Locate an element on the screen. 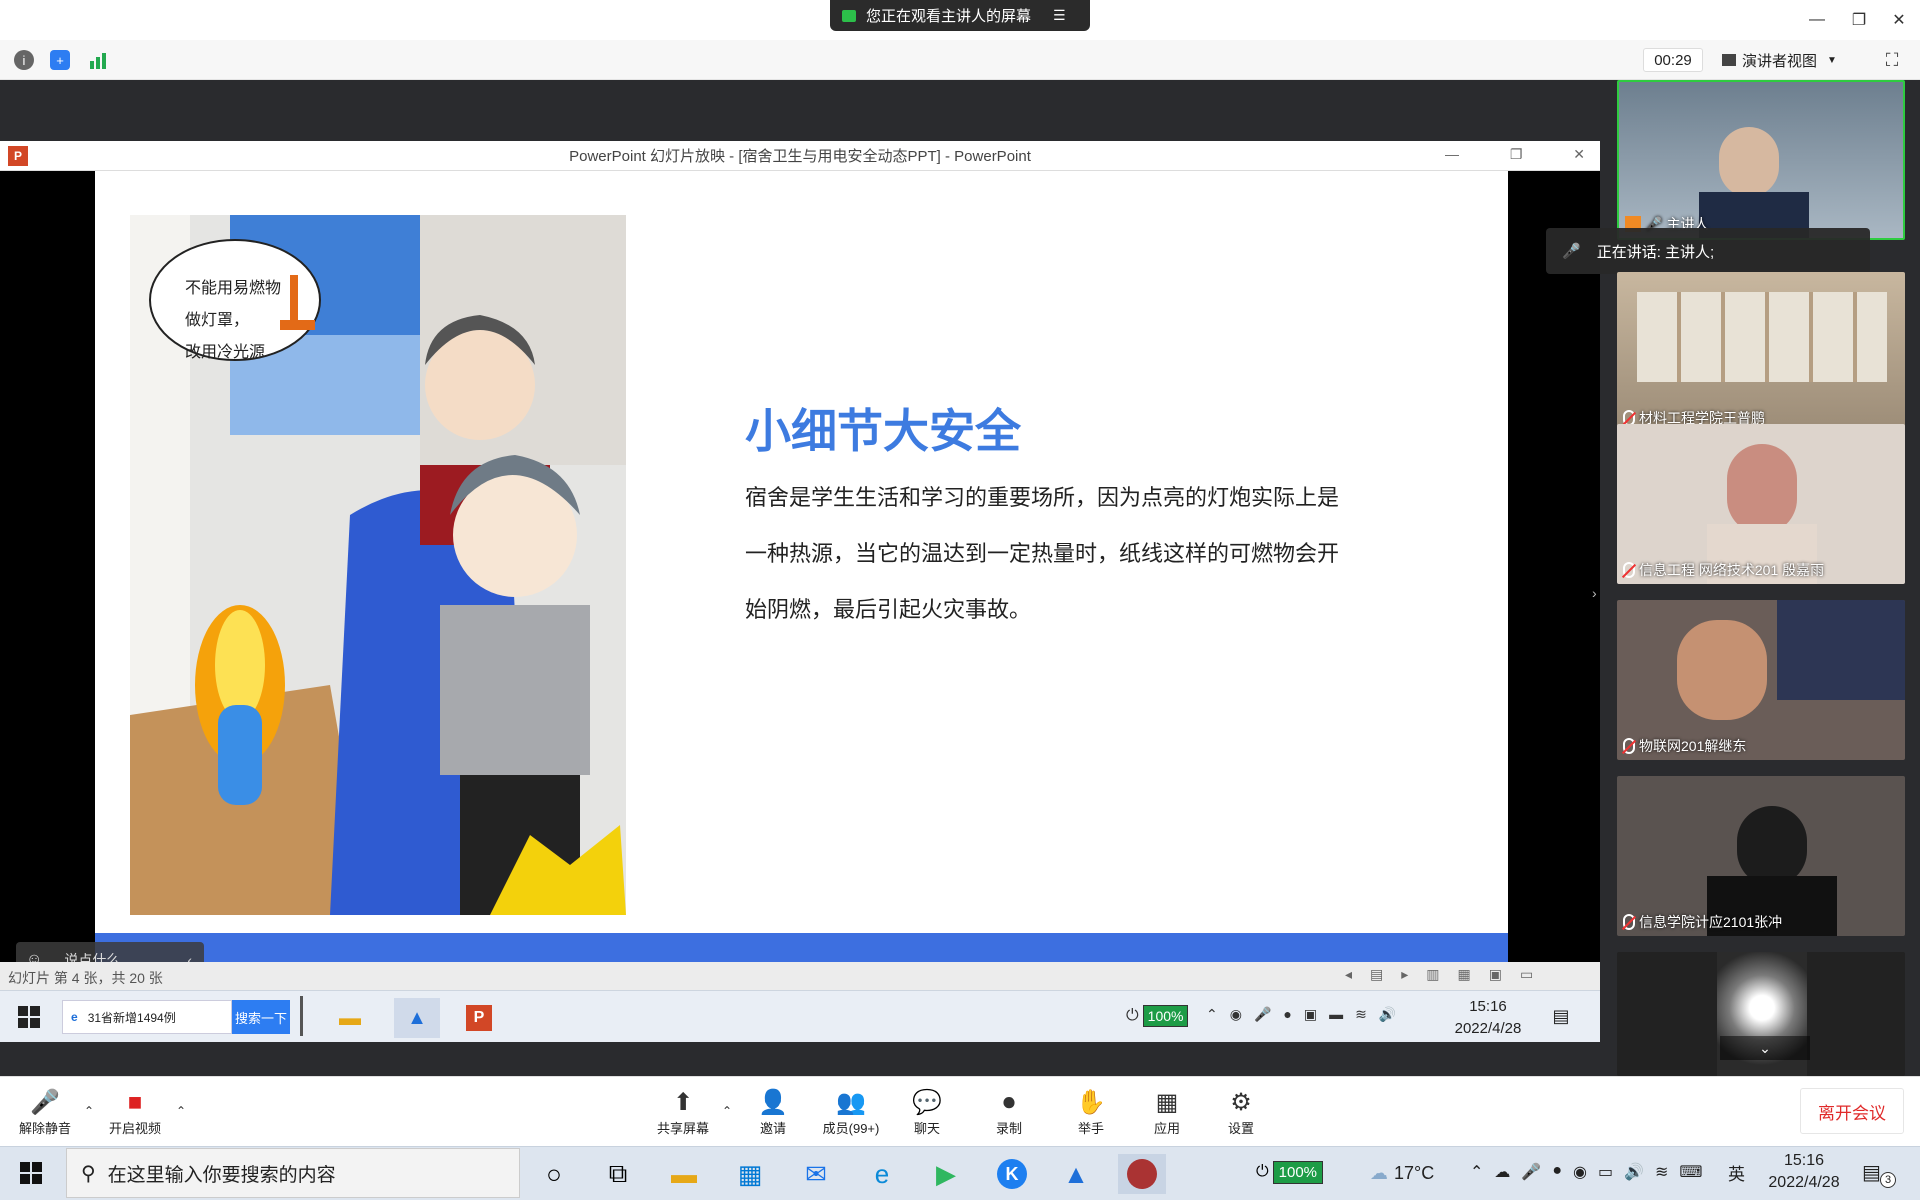 This screenshot has width=1920, height=1200. taskbar-search-box: ⚲ 在这里输入你要搜索的内容 is located at coordinates (293, 1173).